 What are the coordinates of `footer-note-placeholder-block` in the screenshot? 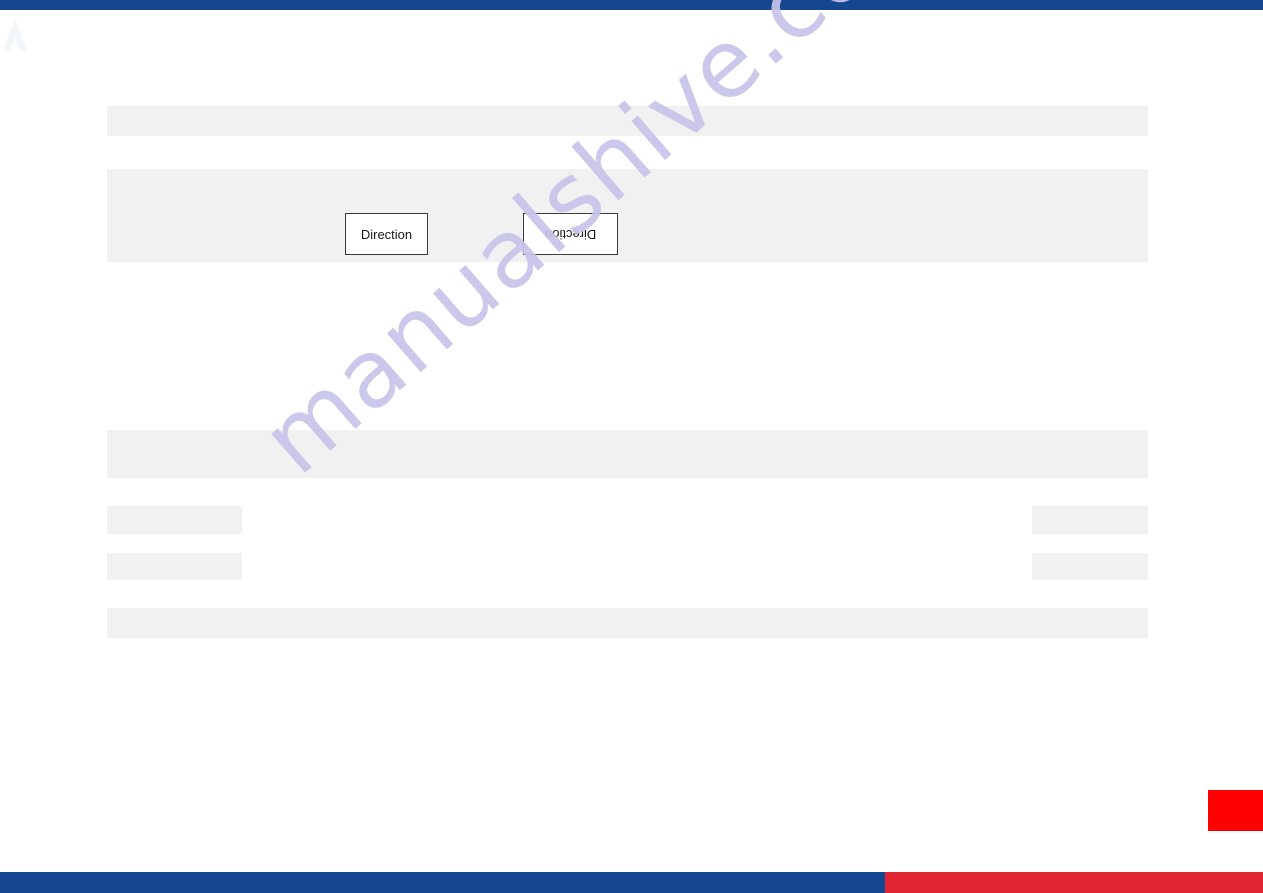 It's located at (627, 623).